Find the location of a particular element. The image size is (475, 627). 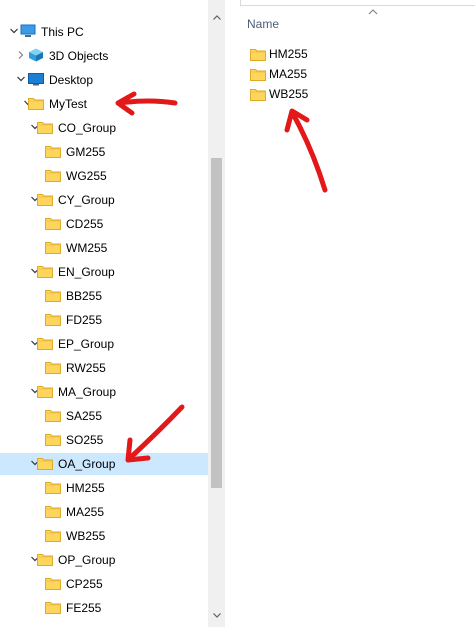

tree-item-label: CP255 is located at coordinates (84, 584).